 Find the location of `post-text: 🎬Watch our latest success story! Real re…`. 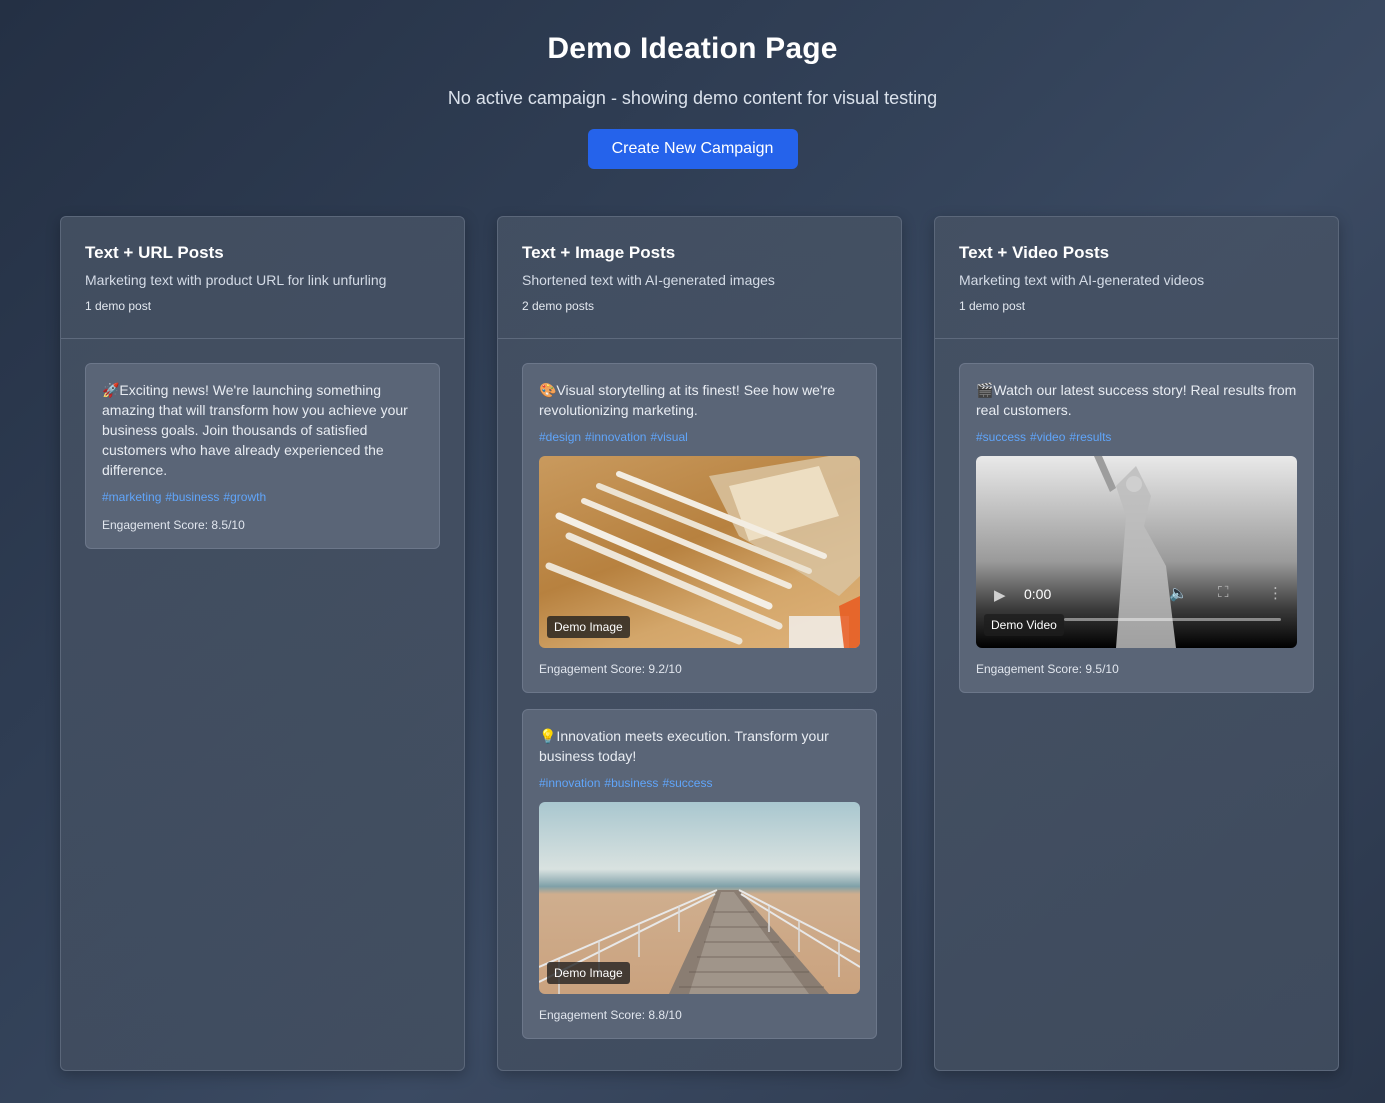

post-text: 🎬Watch our latest success story! Real re… is located at coordinates (1136, 400).